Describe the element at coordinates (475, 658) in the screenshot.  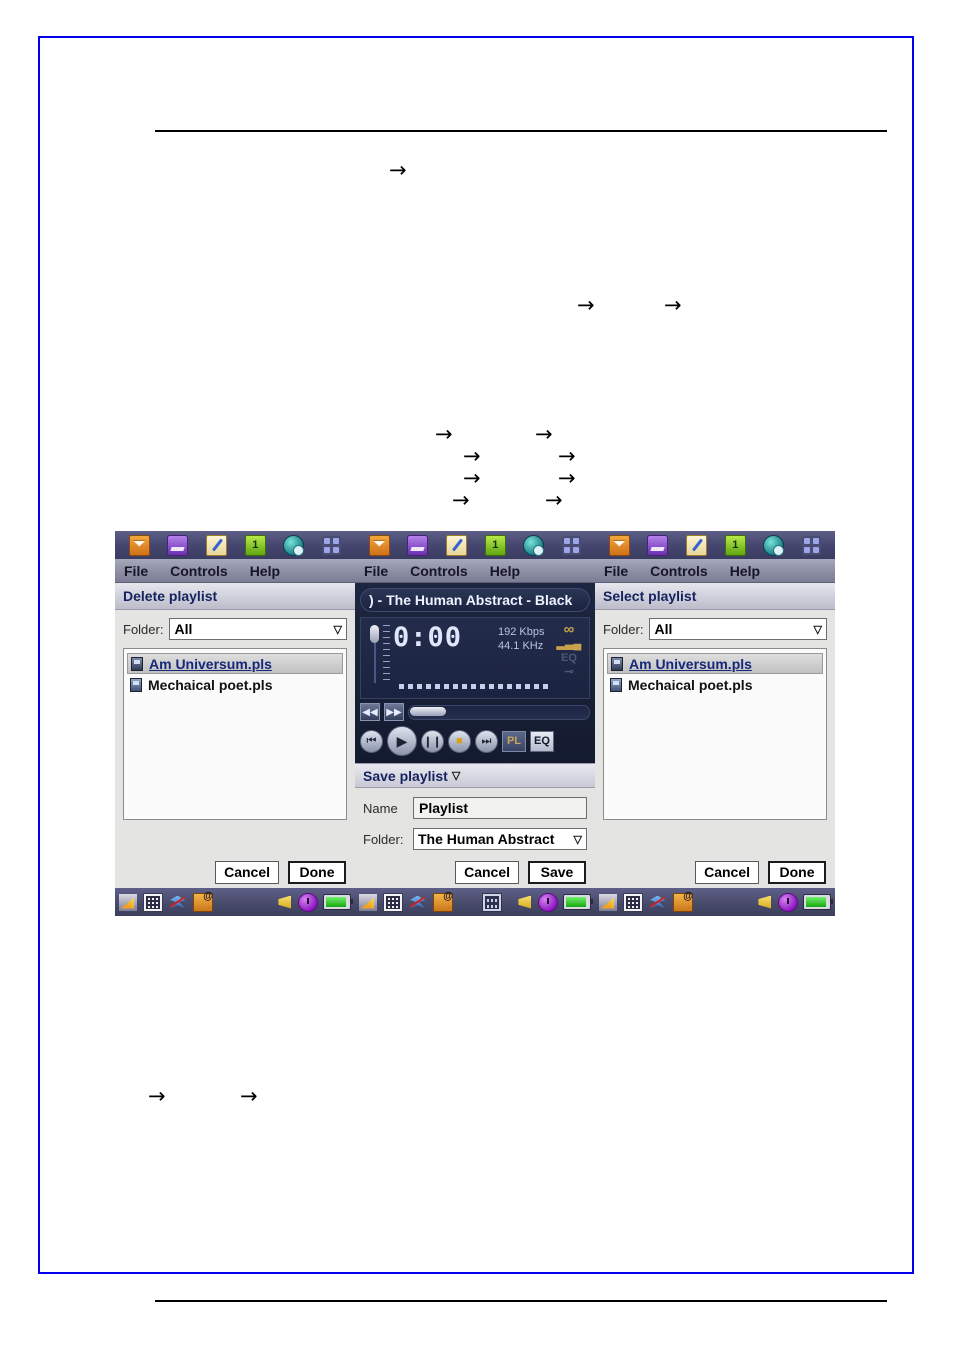
I see `player-lcd-display: 0:00 192 Kbps 44.1 KHz ∞ ▂▃▄ EQ ⊸` at that location.